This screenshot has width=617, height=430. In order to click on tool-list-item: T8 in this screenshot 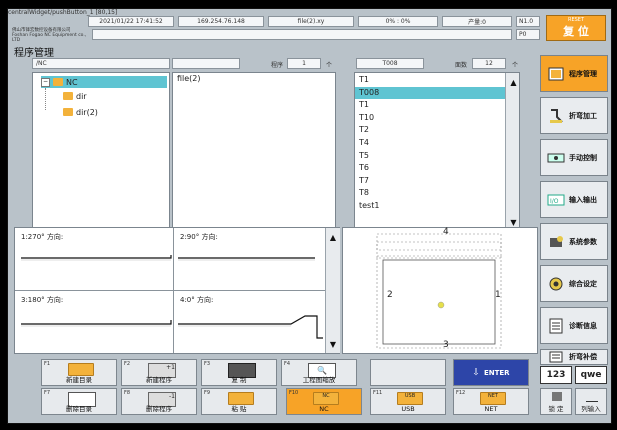, I will do `click(430, 193)`.